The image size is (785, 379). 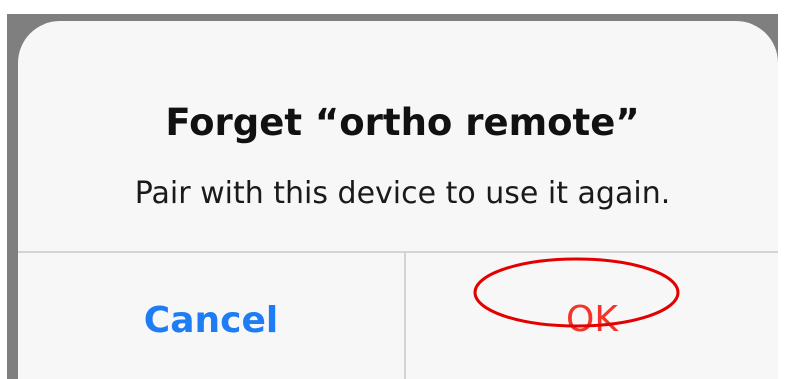 What do you see at coordinates (211, 320) in the screenshot?
I see `cancel-button-label: Cancel` at bounding box center [211, 320].